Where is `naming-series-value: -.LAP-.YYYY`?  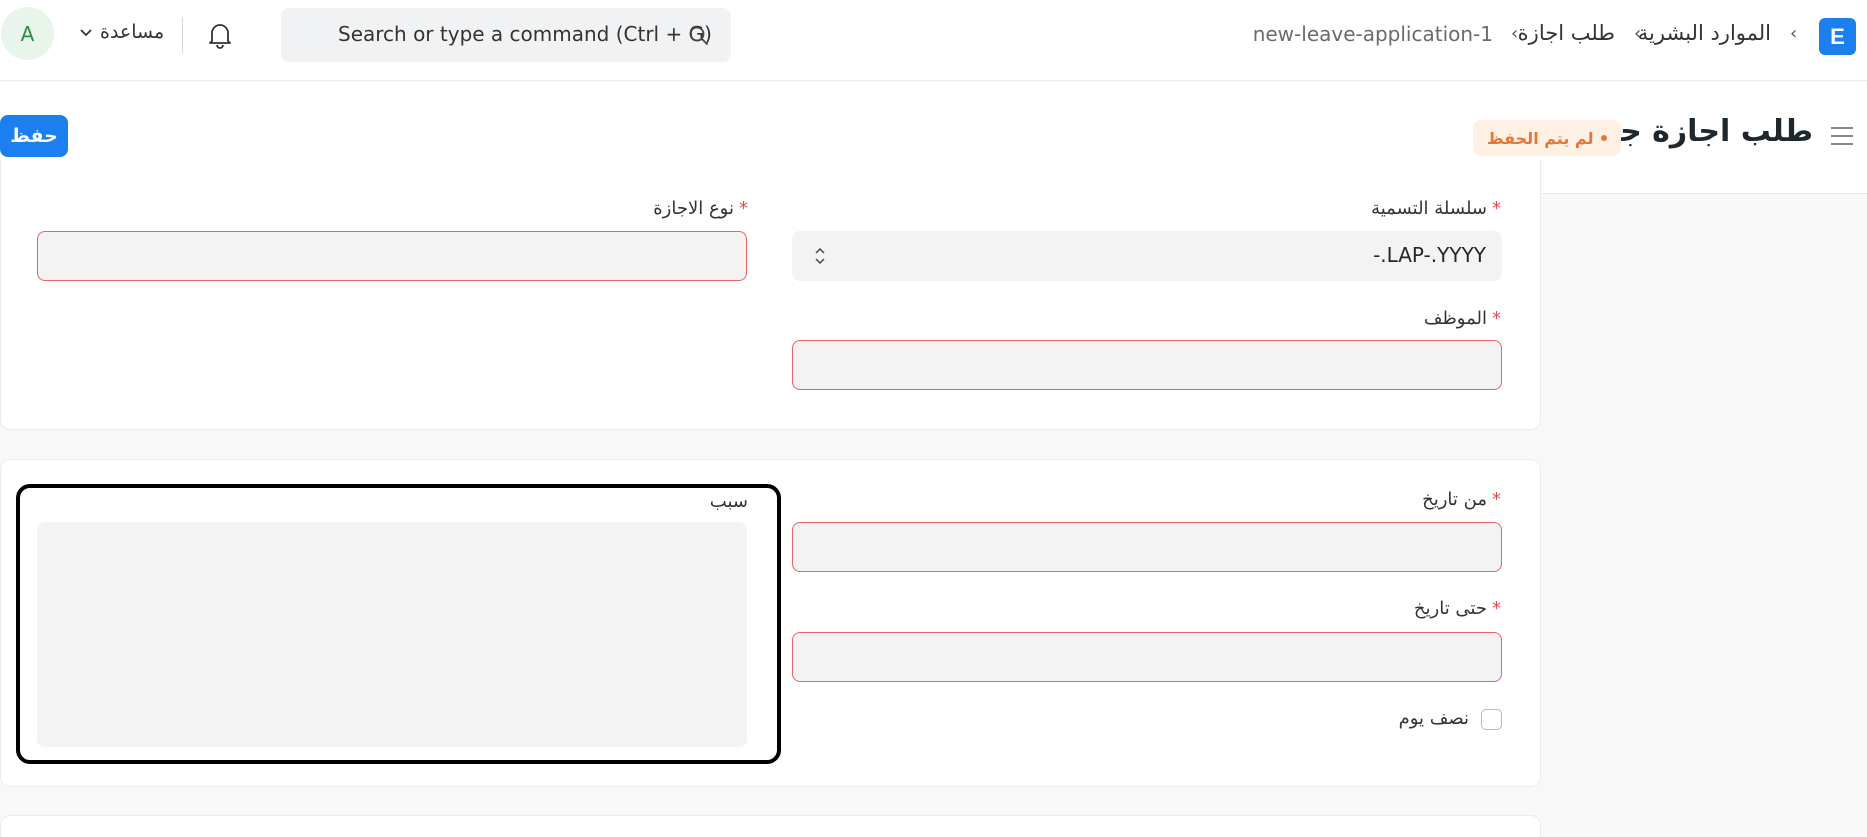
naming-series-value: -.LAP-.YYYY is located at coordinates (1429, 255).